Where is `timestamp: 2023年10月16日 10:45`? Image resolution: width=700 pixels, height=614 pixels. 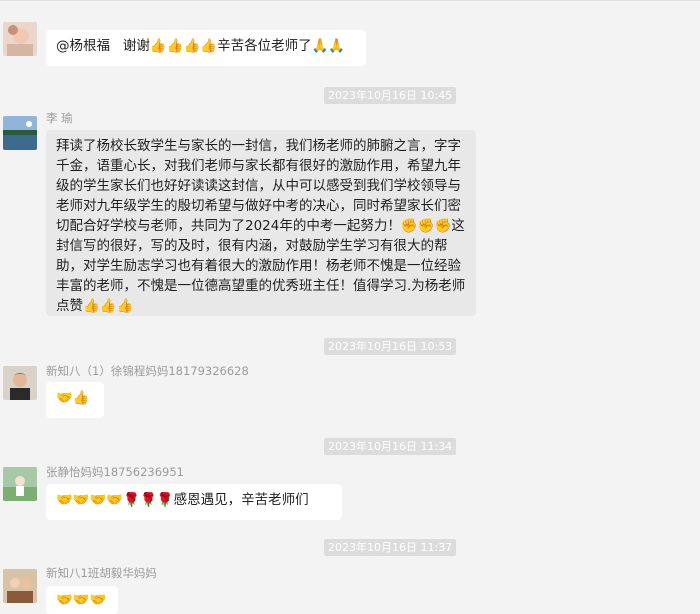 timestamp: 2023年10月16日 10:45 is located at coordinates (390, 95).